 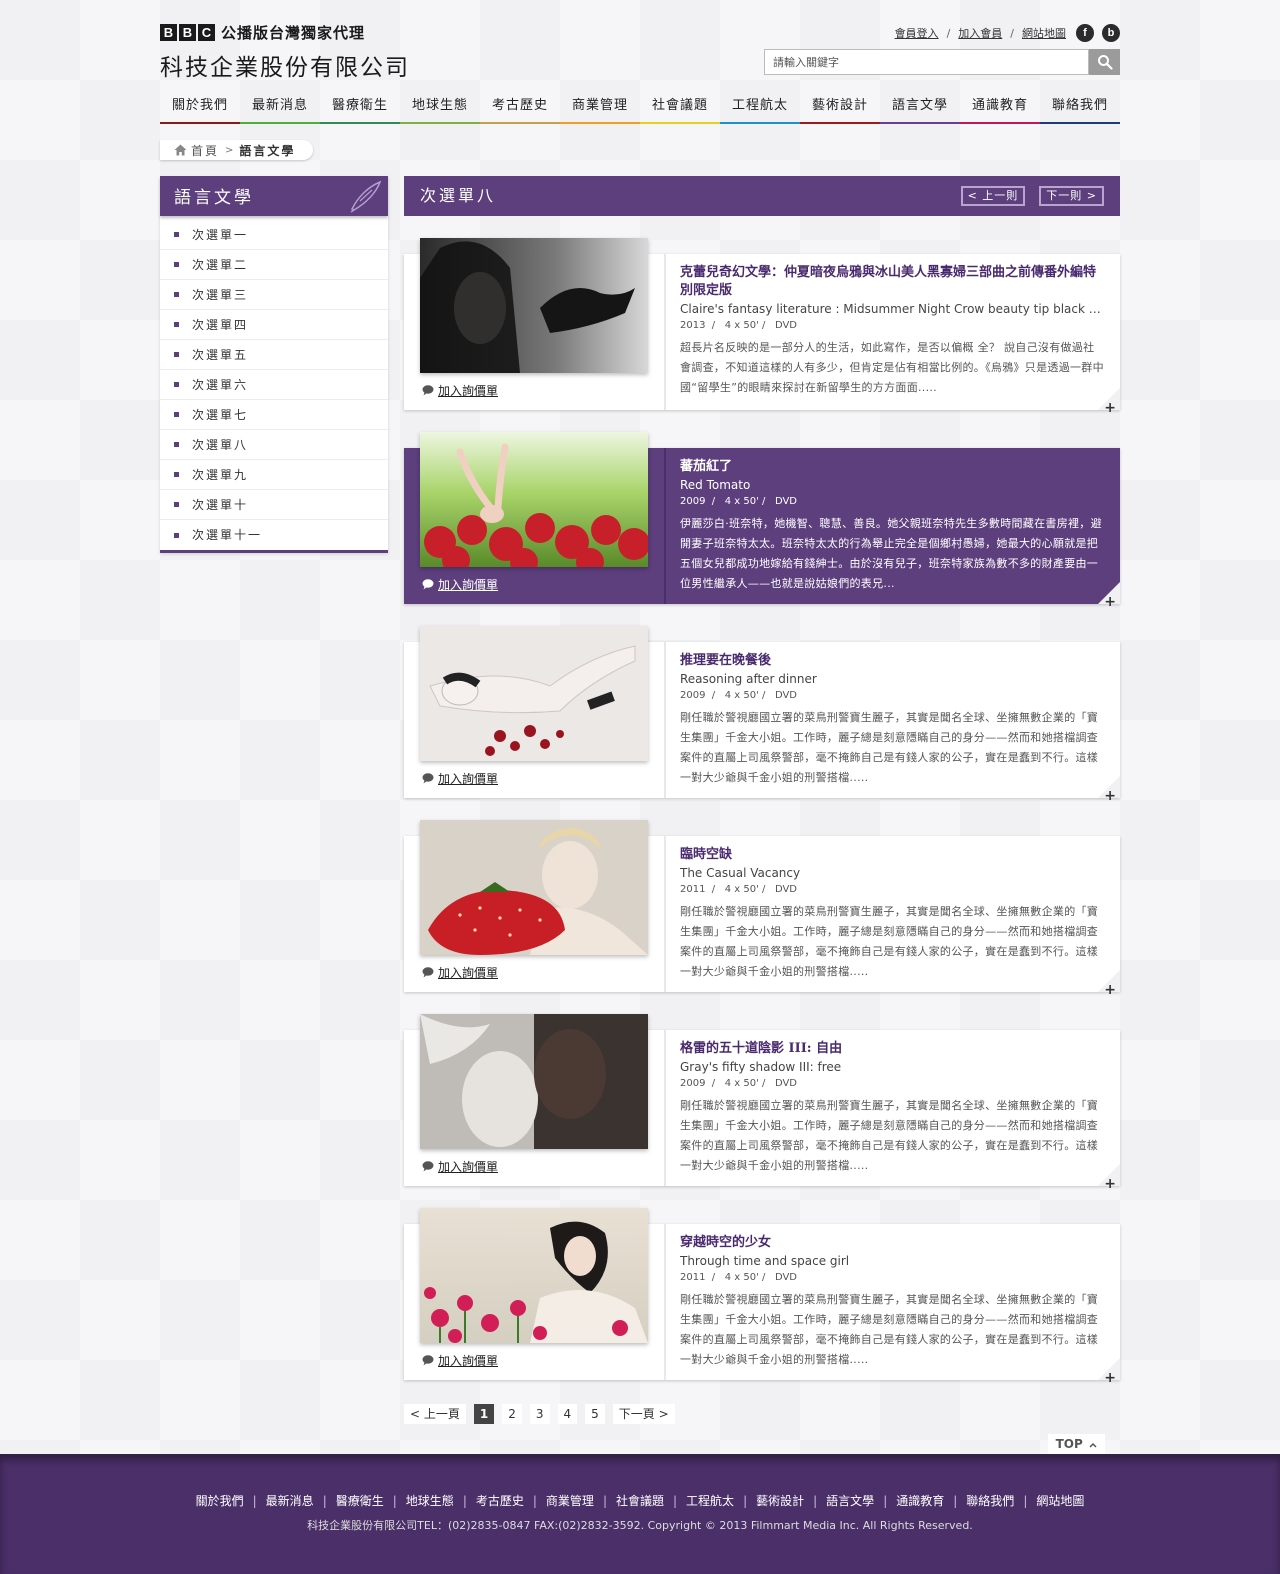 What do you see at coordinates (840, 110) in the screenshot?
I see `nav-item: 藝術設計` at bounding box center [840, 110].